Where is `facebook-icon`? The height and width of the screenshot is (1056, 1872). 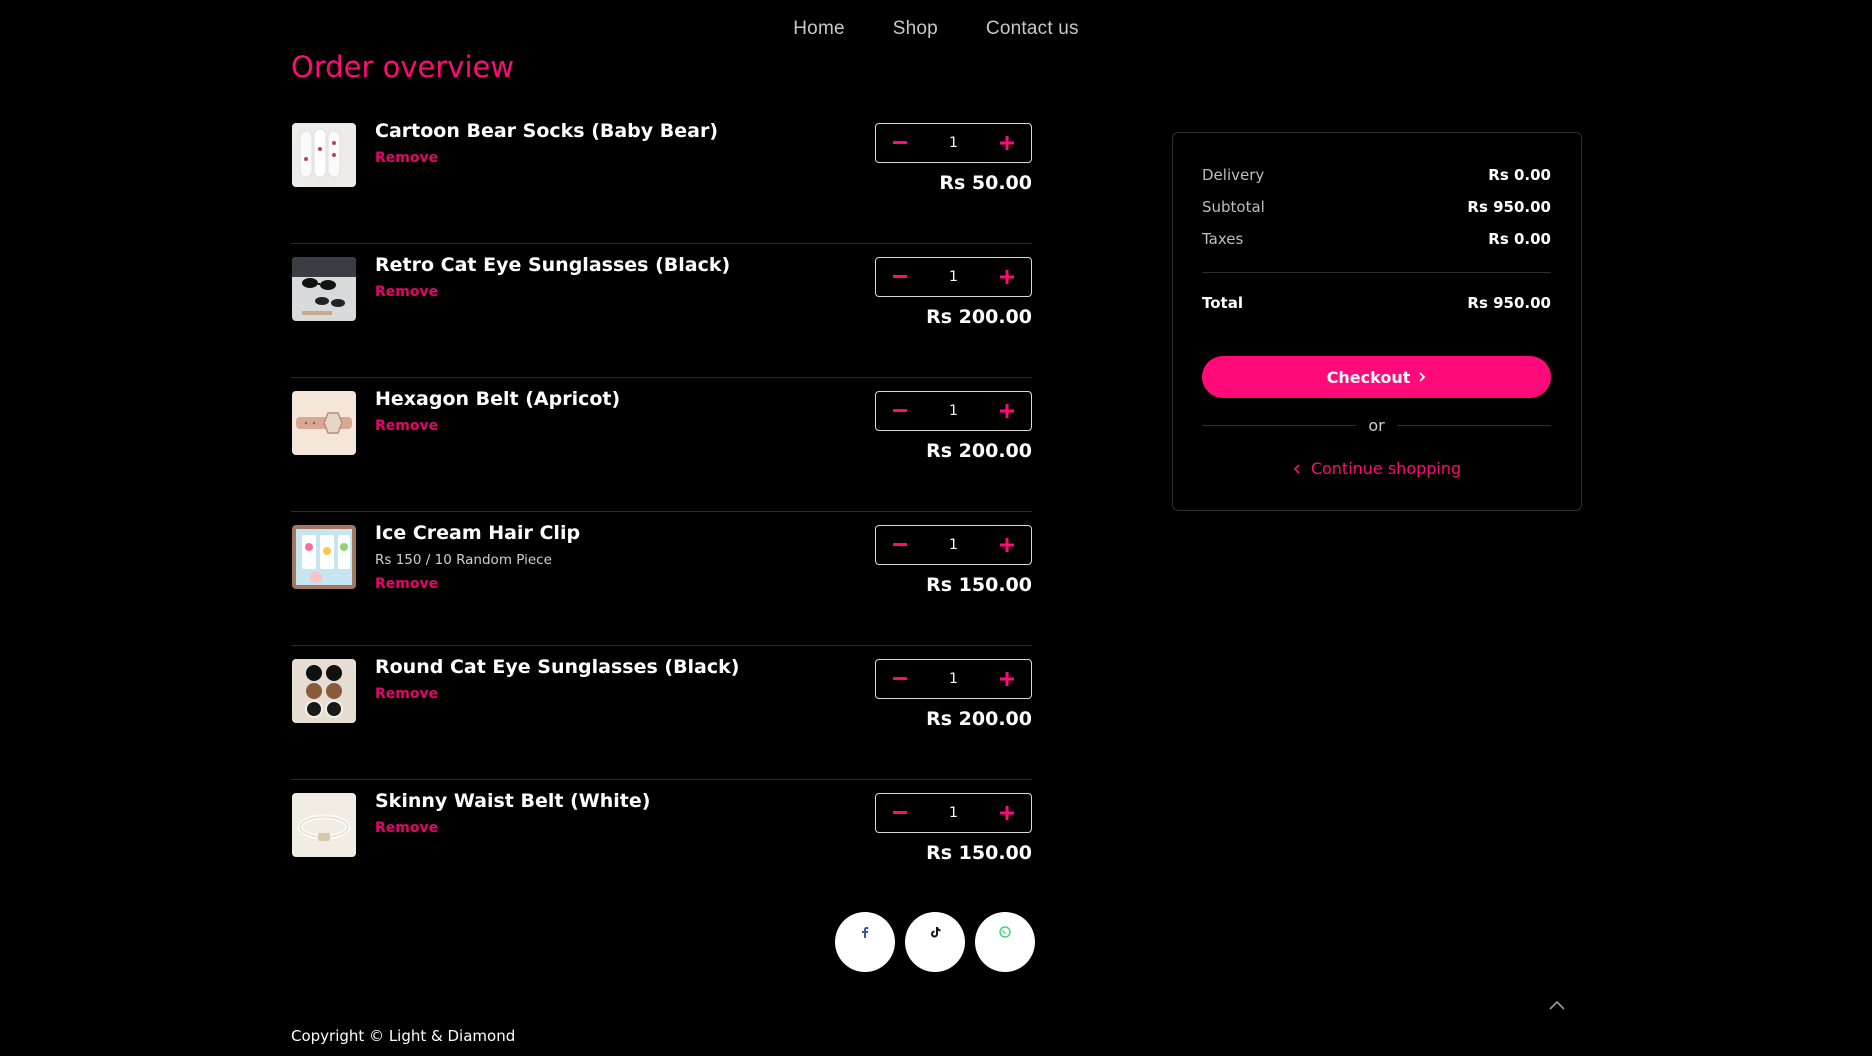
facebook-icon is located at coordinates (865, 932).